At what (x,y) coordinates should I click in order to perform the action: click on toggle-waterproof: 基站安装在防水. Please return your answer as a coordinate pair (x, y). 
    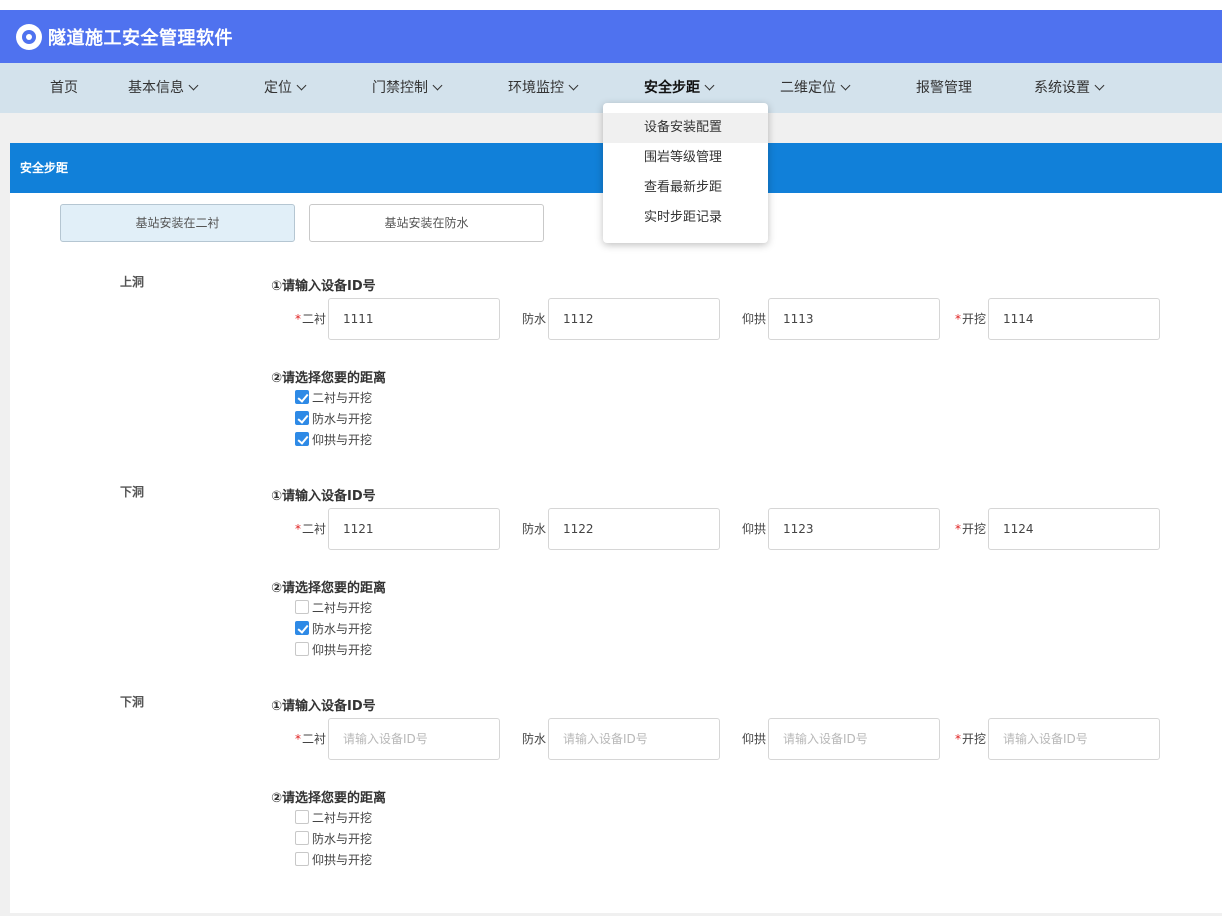
    Looking at the image, I should click on (426, 223).